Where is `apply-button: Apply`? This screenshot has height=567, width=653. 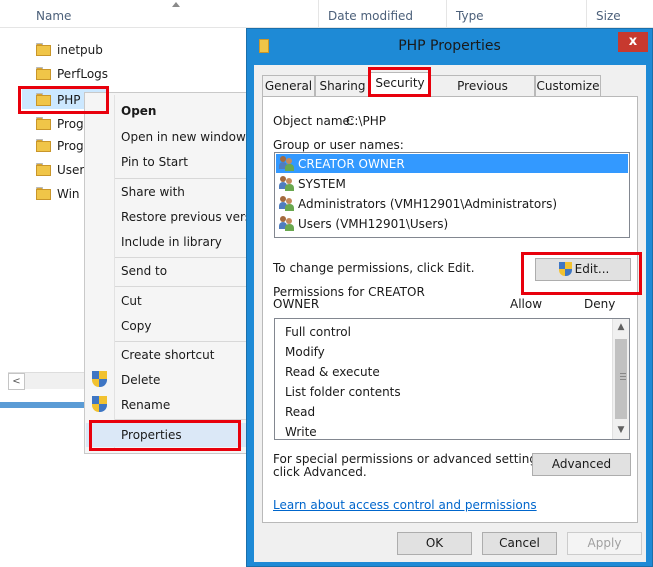 apply-button: Apply is located at coordinates (604, 543).